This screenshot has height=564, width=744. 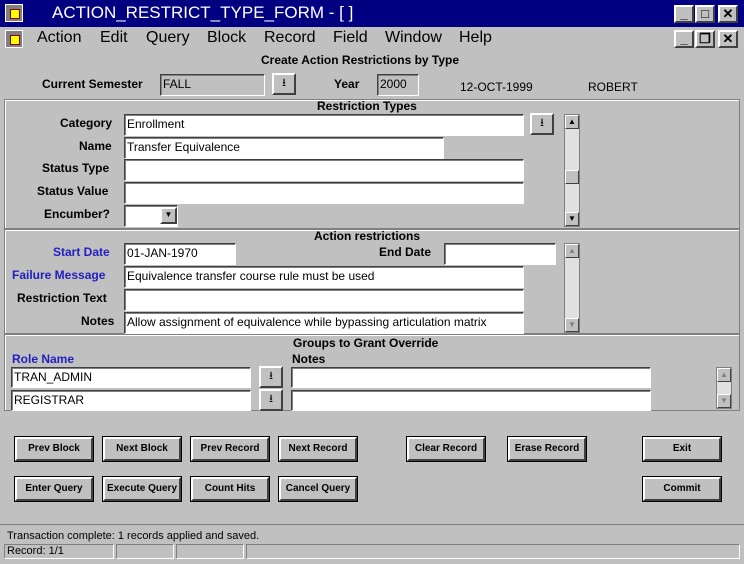 I want to click on prev-block-button: Prev Block, so click(x=54, y=449).